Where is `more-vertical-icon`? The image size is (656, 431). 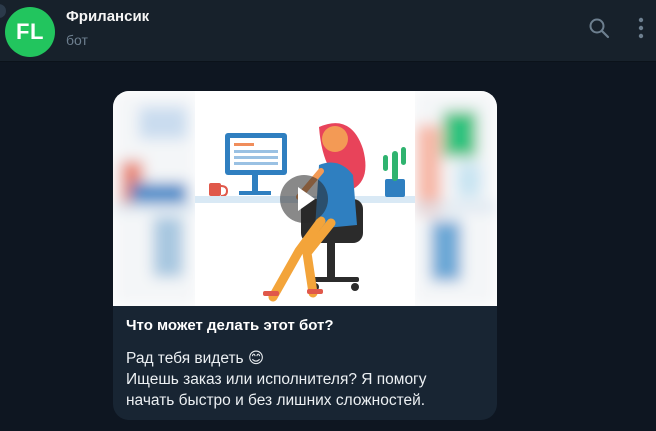
more-vertical-icon is located at coordinates (641, 28).